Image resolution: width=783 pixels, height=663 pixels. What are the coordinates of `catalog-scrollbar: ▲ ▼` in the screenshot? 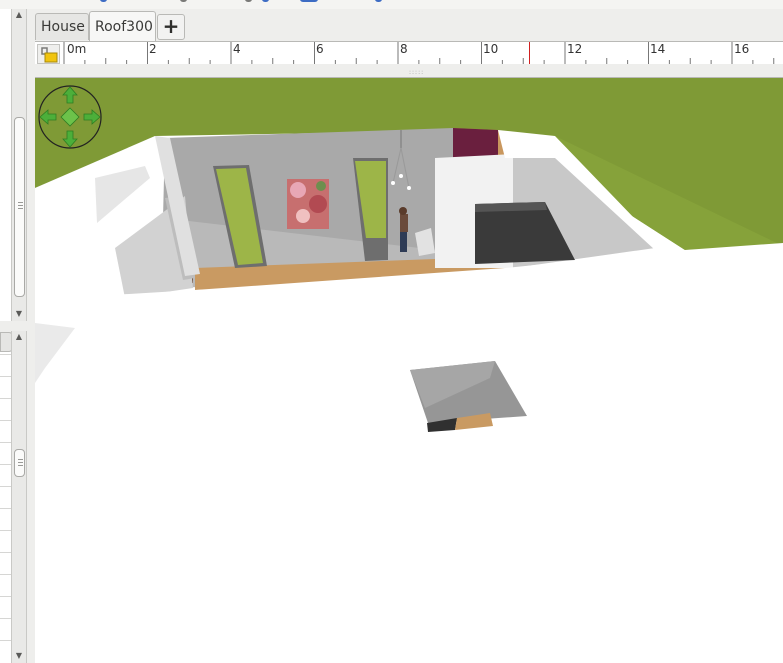 It's located at (19, 165).